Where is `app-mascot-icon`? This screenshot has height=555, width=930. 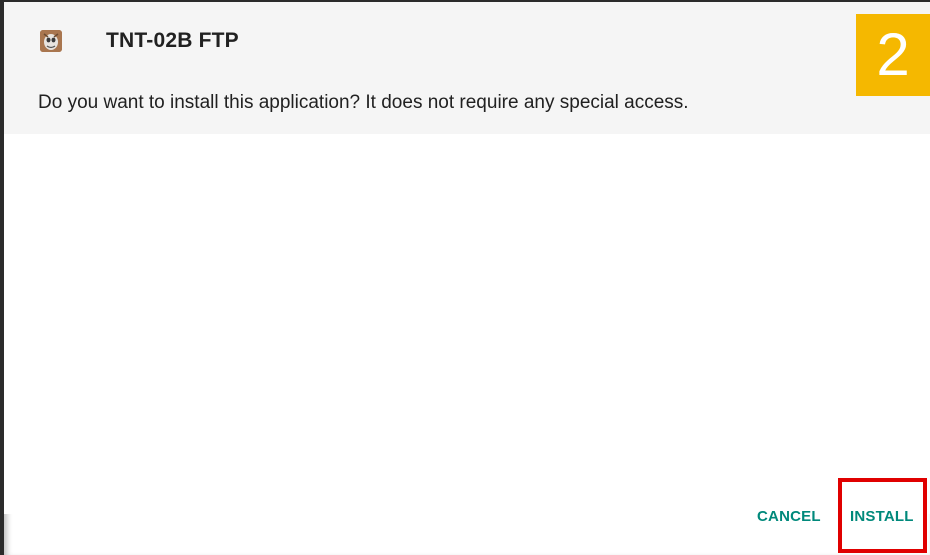 app-mascot-icon is located at coordinates (51, 41).